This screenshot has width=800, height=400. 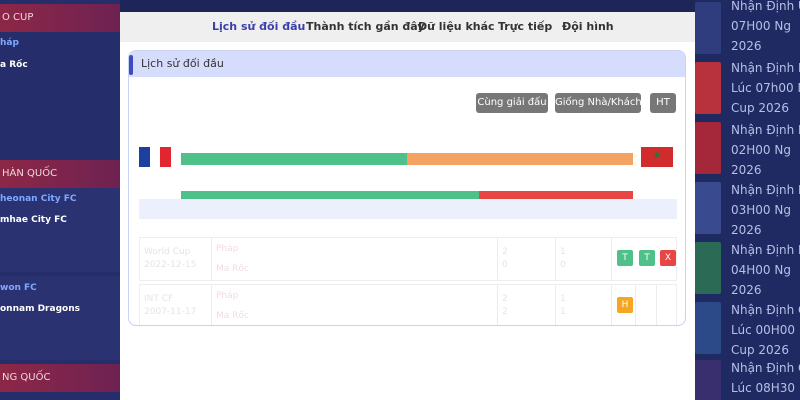 I want to click on france-flag-icon, so click(x=155, y=157).